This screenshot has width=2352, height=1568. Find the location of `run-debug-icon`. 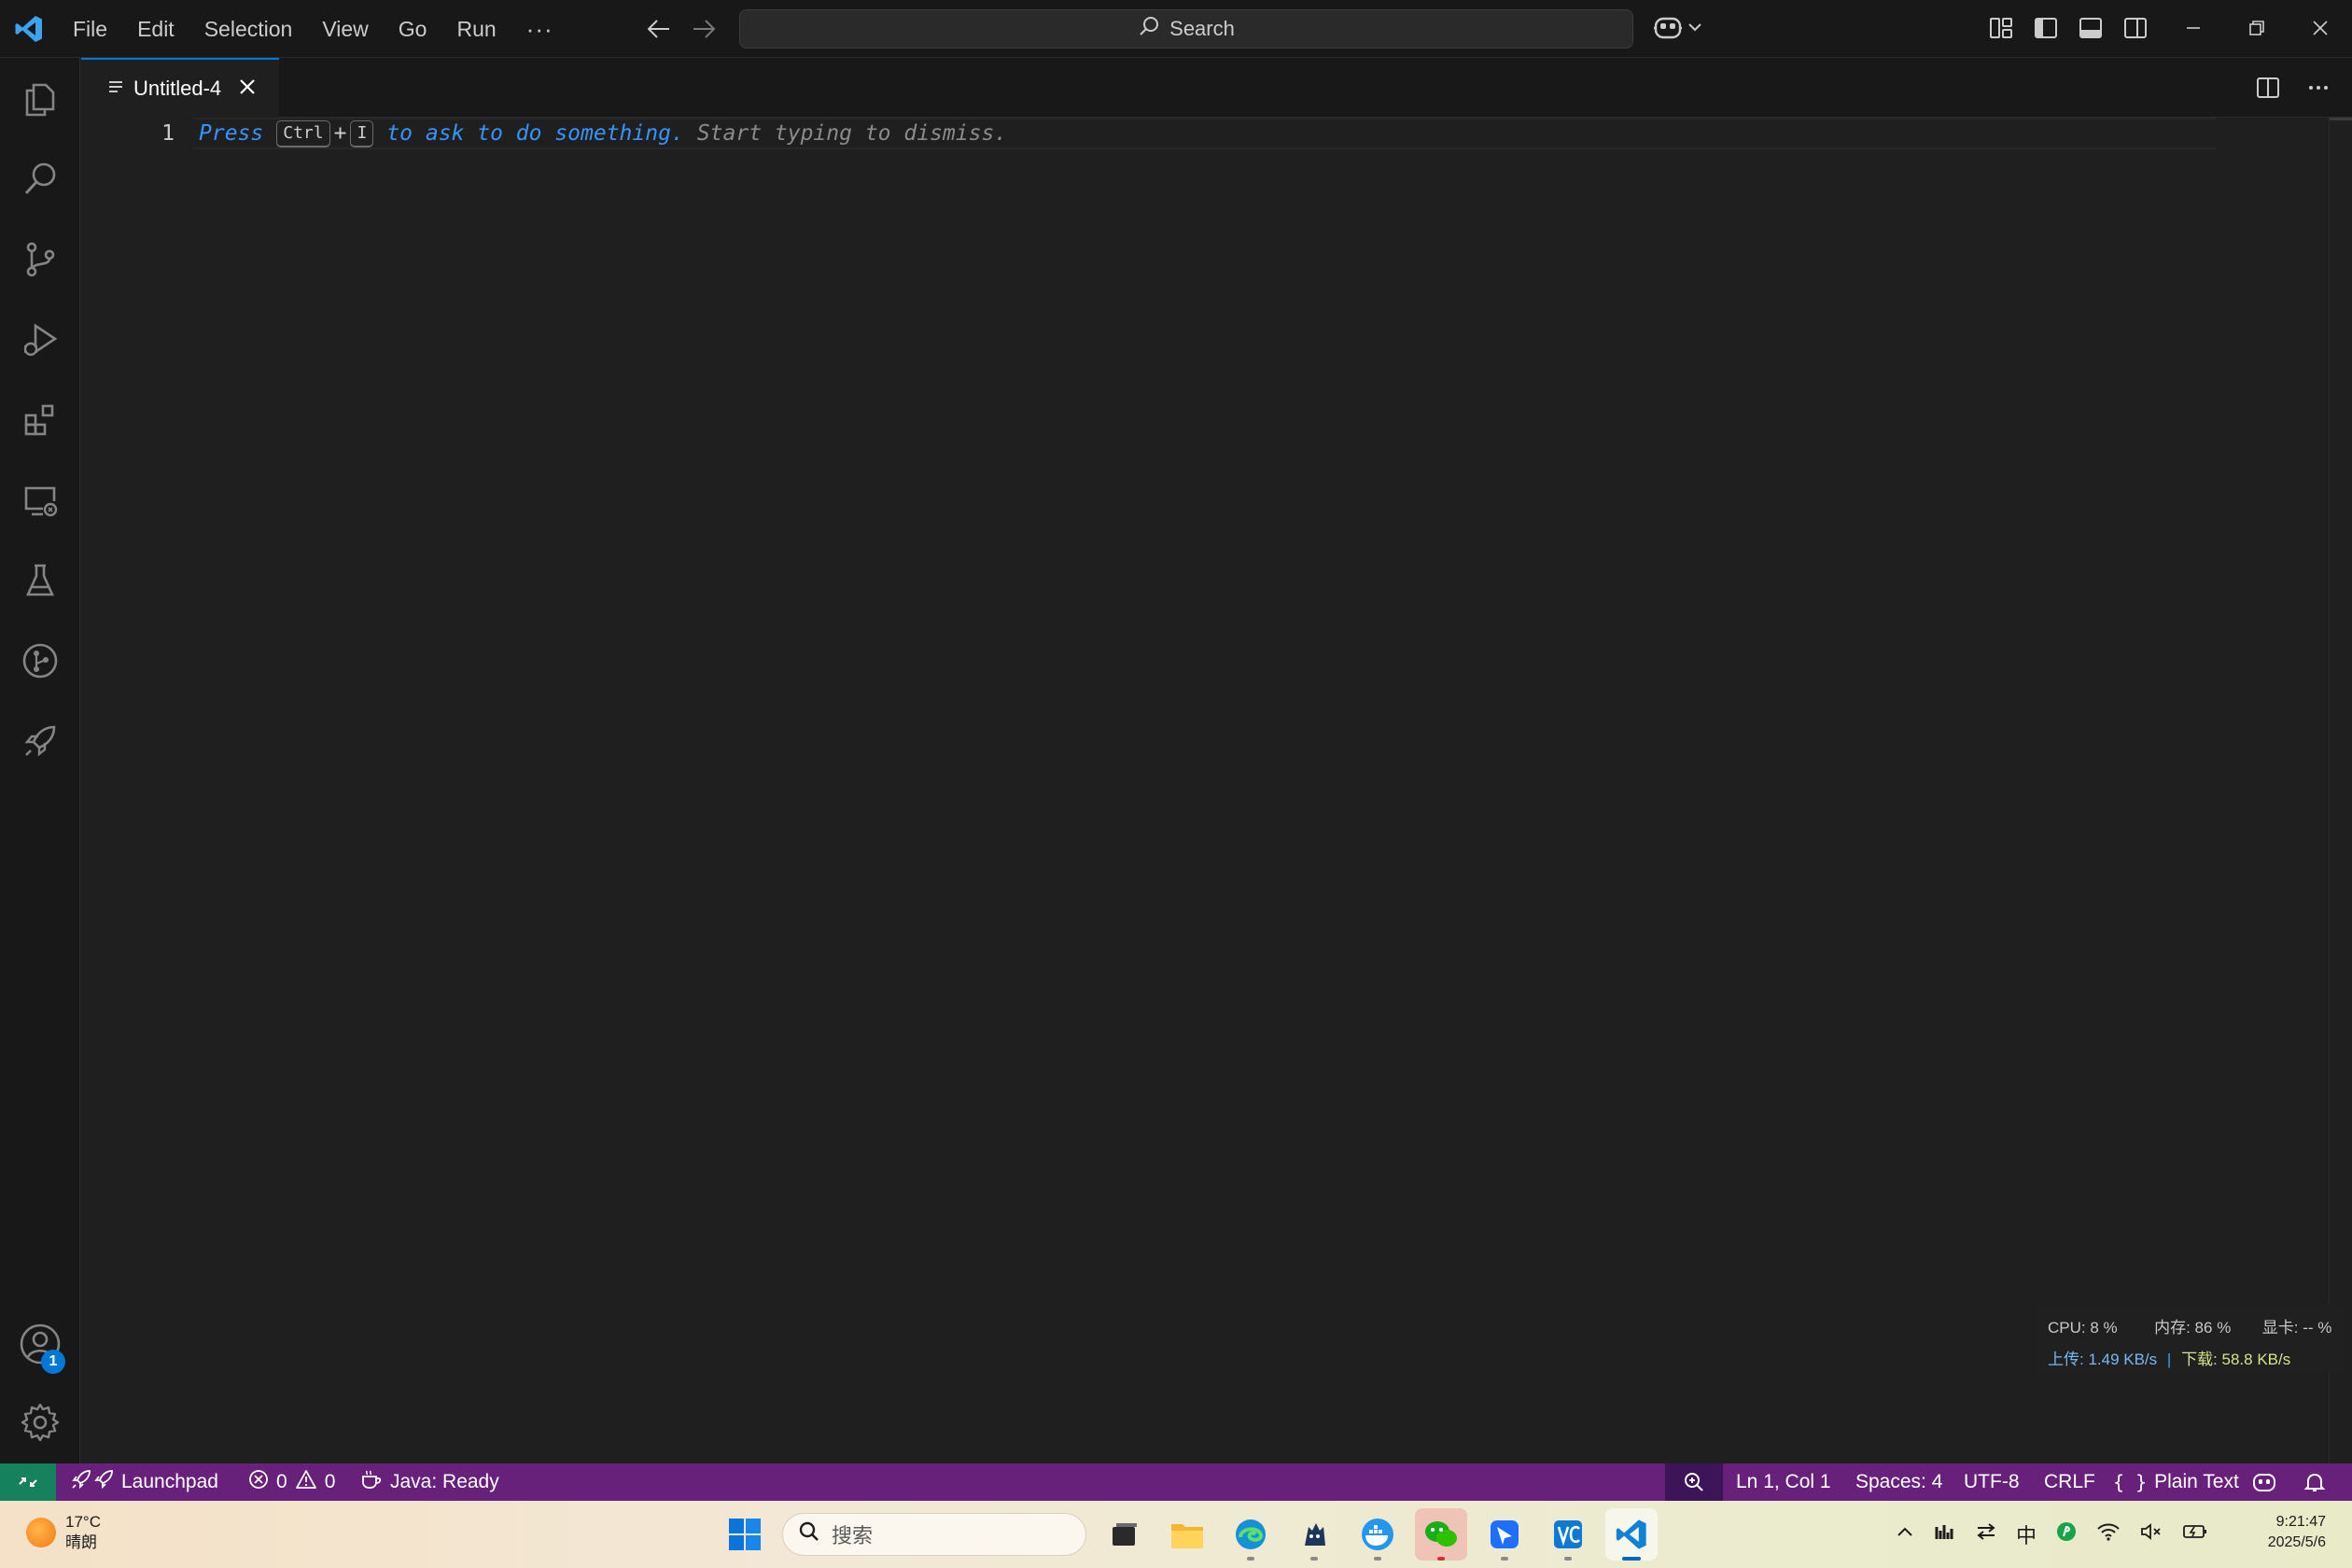

run-debug-icon is located at coordinates (40, 339).